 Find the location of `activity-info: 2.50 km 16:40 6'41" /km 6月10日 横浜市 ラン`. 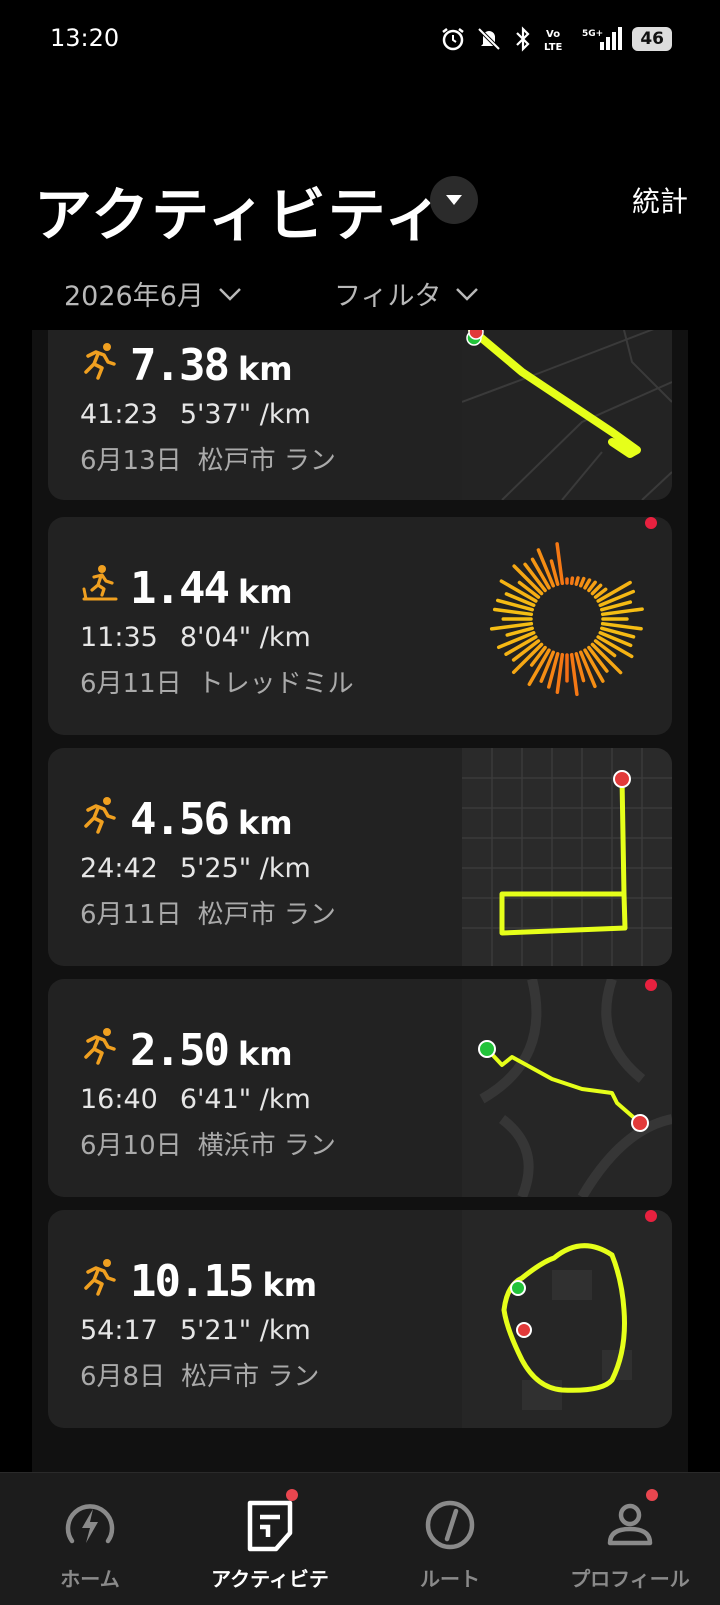

activity-info: 2.50 km 16:40 6'41" /km 6月10日 横浜市 ラン is located at coordinates (208, 1093).